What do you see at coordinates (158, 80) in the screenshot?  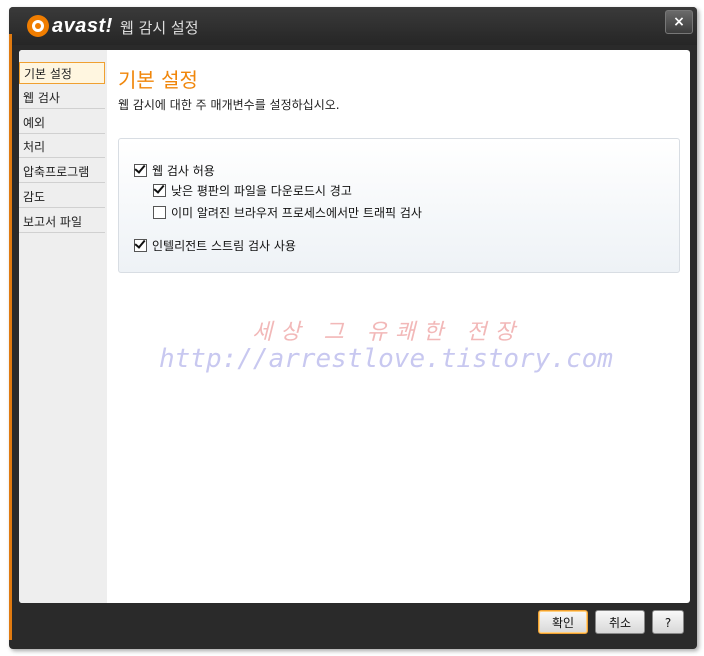 I see `page-title: 기본 설정` at bounding box center [158, 80].